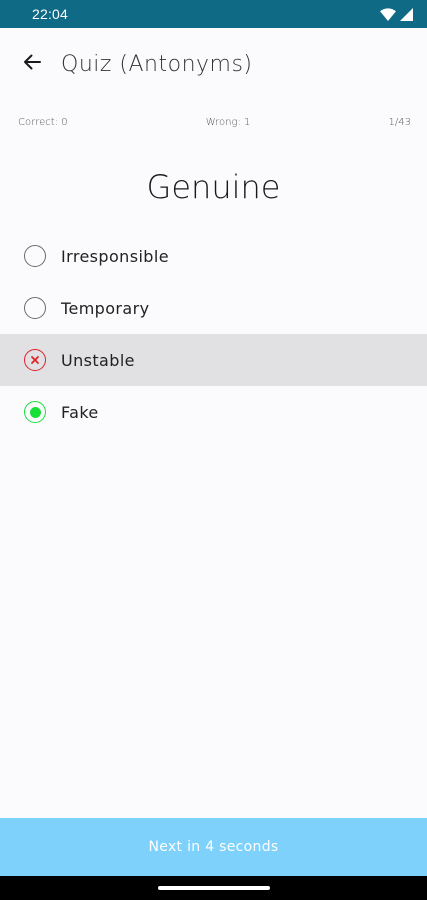  I want to click on option-unstable: Unstable, so click(213, 360).